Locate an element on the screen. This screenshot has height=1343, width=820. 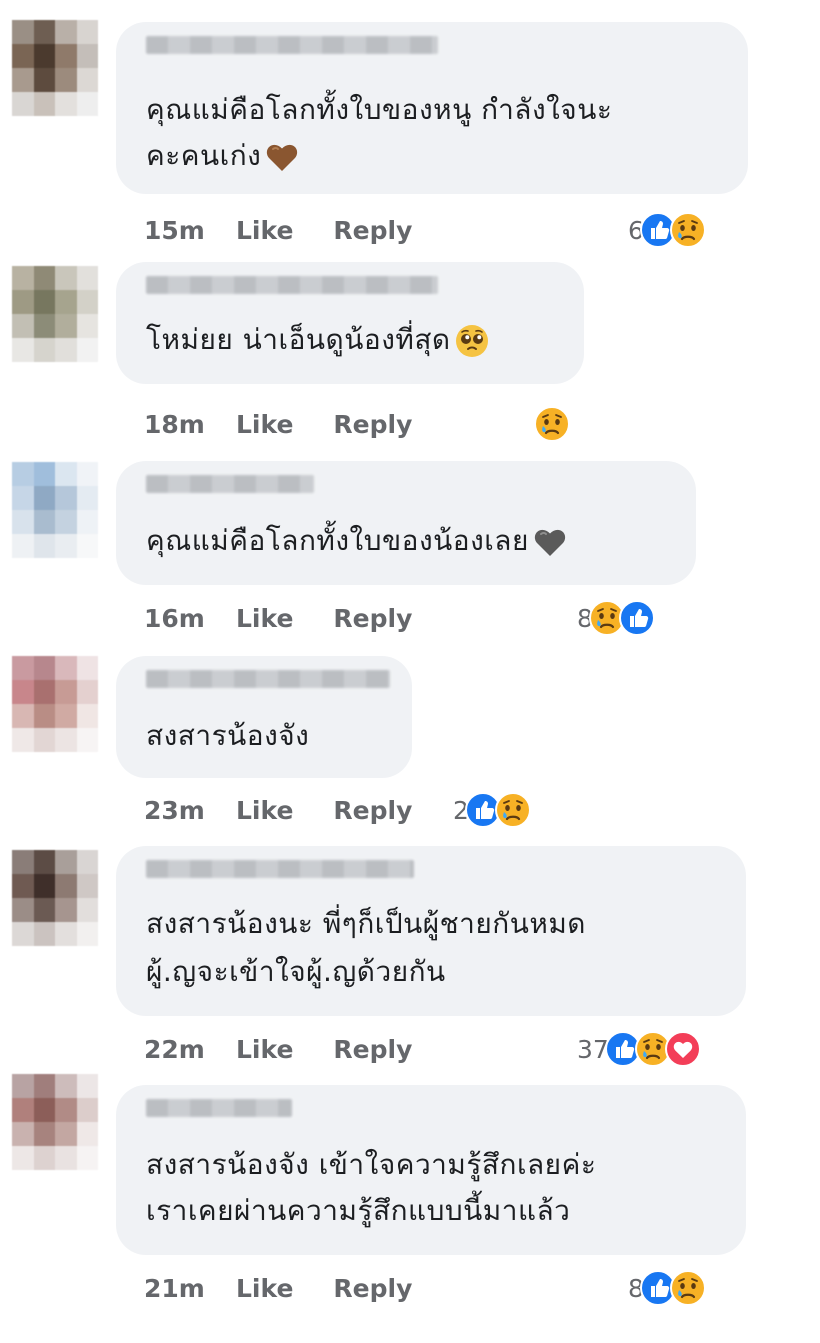
comment-timestamp: 23m is located at coordinates (190, 810).